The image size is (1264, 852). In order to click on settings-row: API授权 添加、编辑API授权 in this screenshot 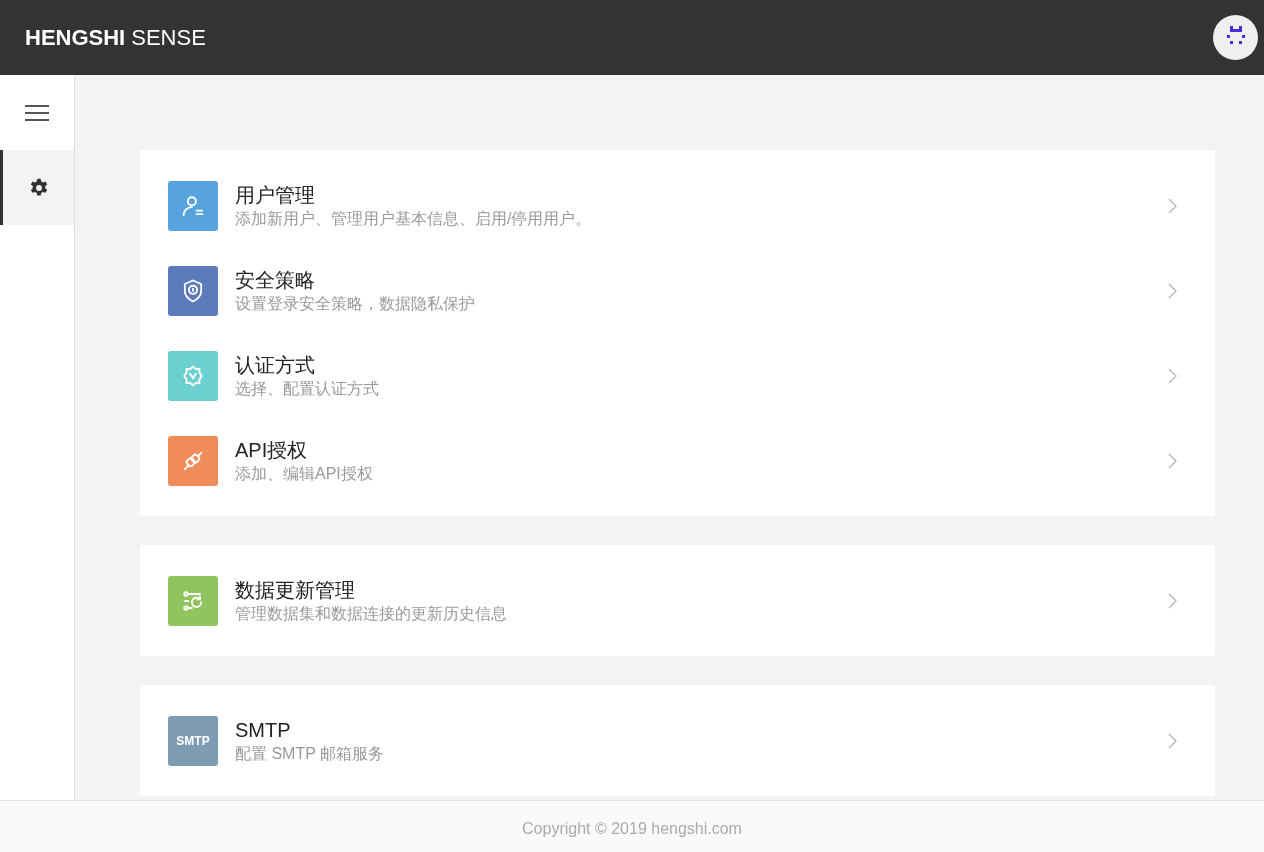, I will do `click(677, 460)`.